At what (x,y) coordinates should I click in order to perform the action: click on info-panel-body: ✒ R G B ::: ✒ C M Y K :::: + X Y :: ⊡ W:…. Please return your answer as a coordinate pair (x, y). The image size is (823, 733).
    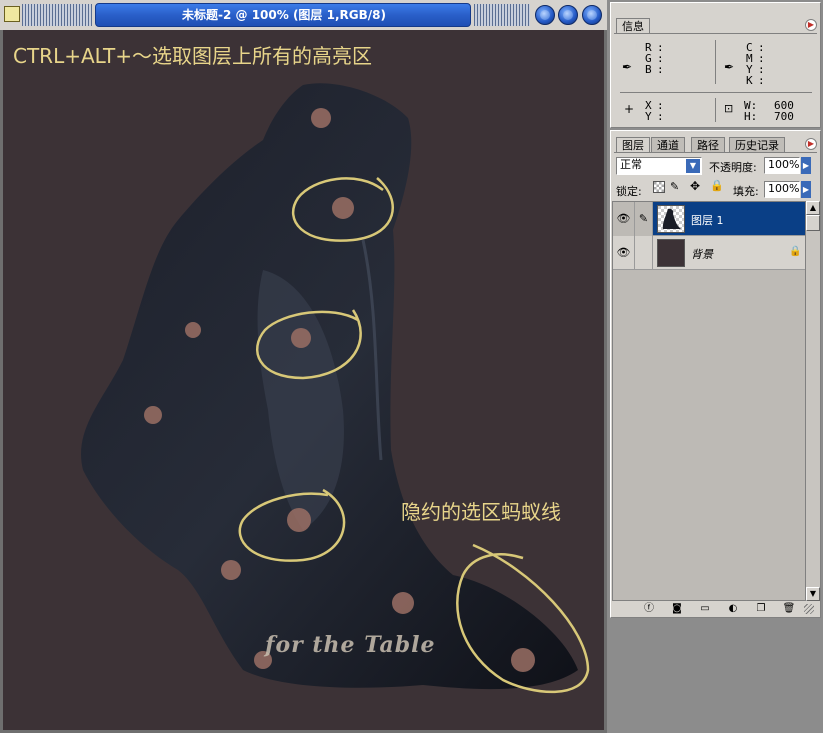
    Looking at the image, I should click on (715, 79).